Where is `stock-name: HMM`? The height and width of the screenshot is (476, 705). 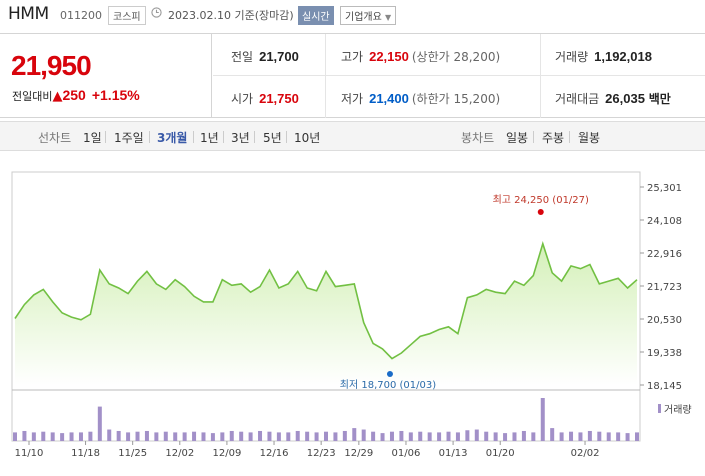 stock-name: HMM is located at coordinates (28, 14).